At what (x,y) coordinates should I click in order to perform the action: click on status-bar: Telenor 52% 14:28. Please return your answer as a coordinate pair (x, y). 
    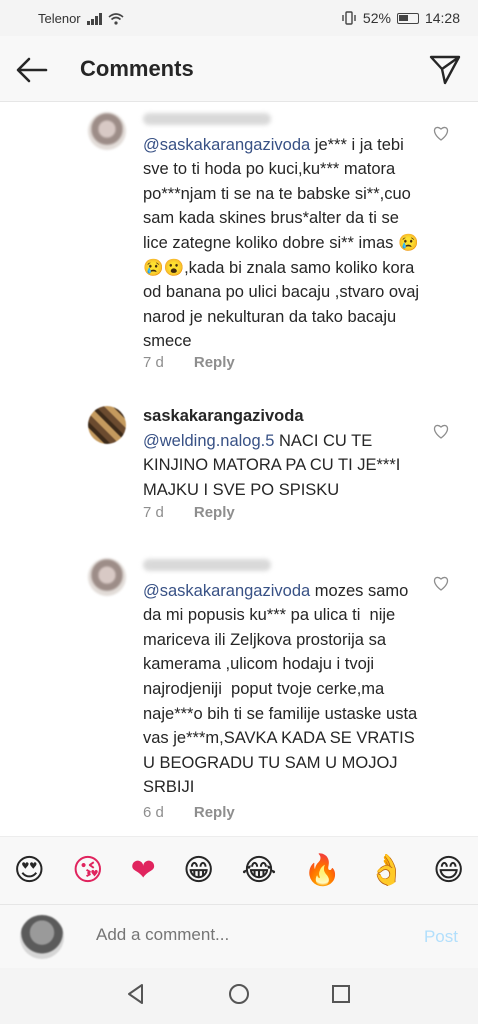
    Looking at the image, I should click on (239, 18).